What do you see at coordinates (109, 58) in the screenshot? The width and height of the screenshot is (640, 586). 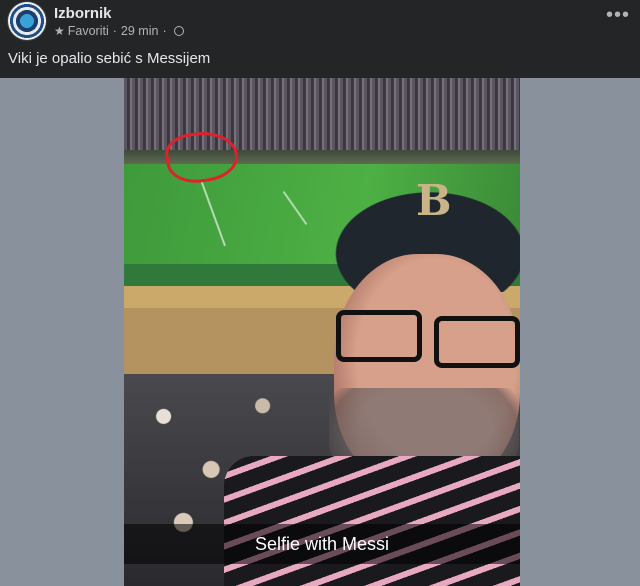 I see `post-caption: Viki je opalio sebić s Messijem` at bounding box center [109, 58].